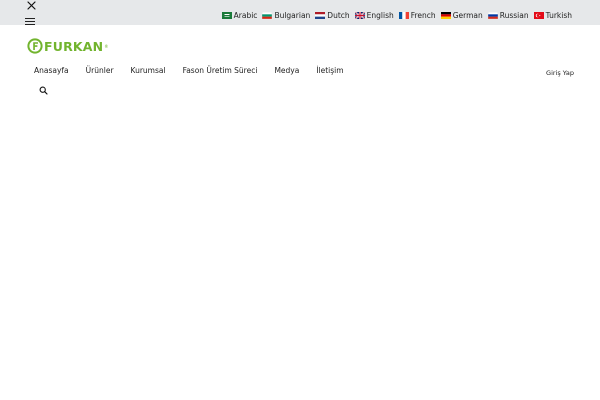  Describe the element at coordinates (558, 15) in the screenshot. I see `language-label: Turkish` at that location.